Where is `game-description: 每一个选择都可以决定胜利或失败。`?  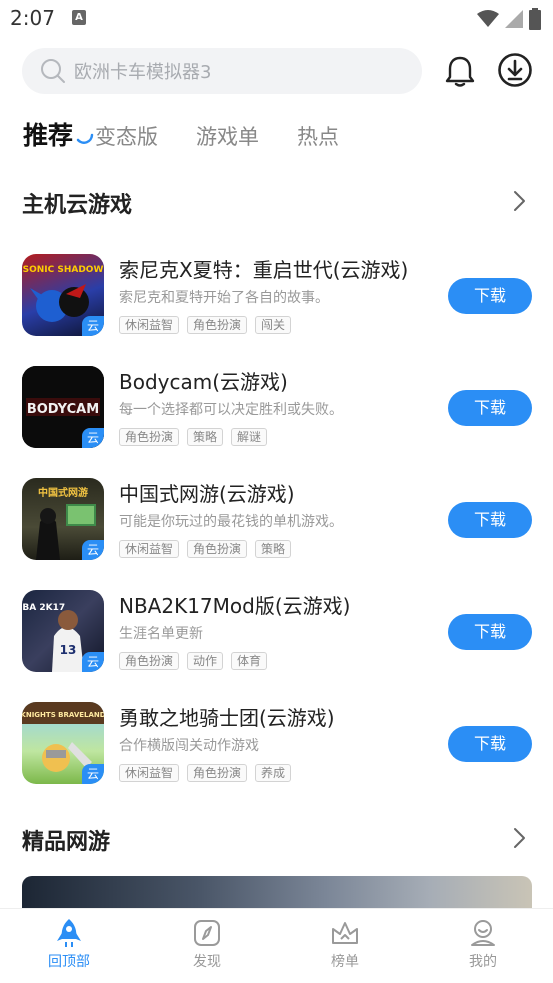
game-description: 每一个选择都可以决定胜利或失败。 is located at coordinates (231, 410).